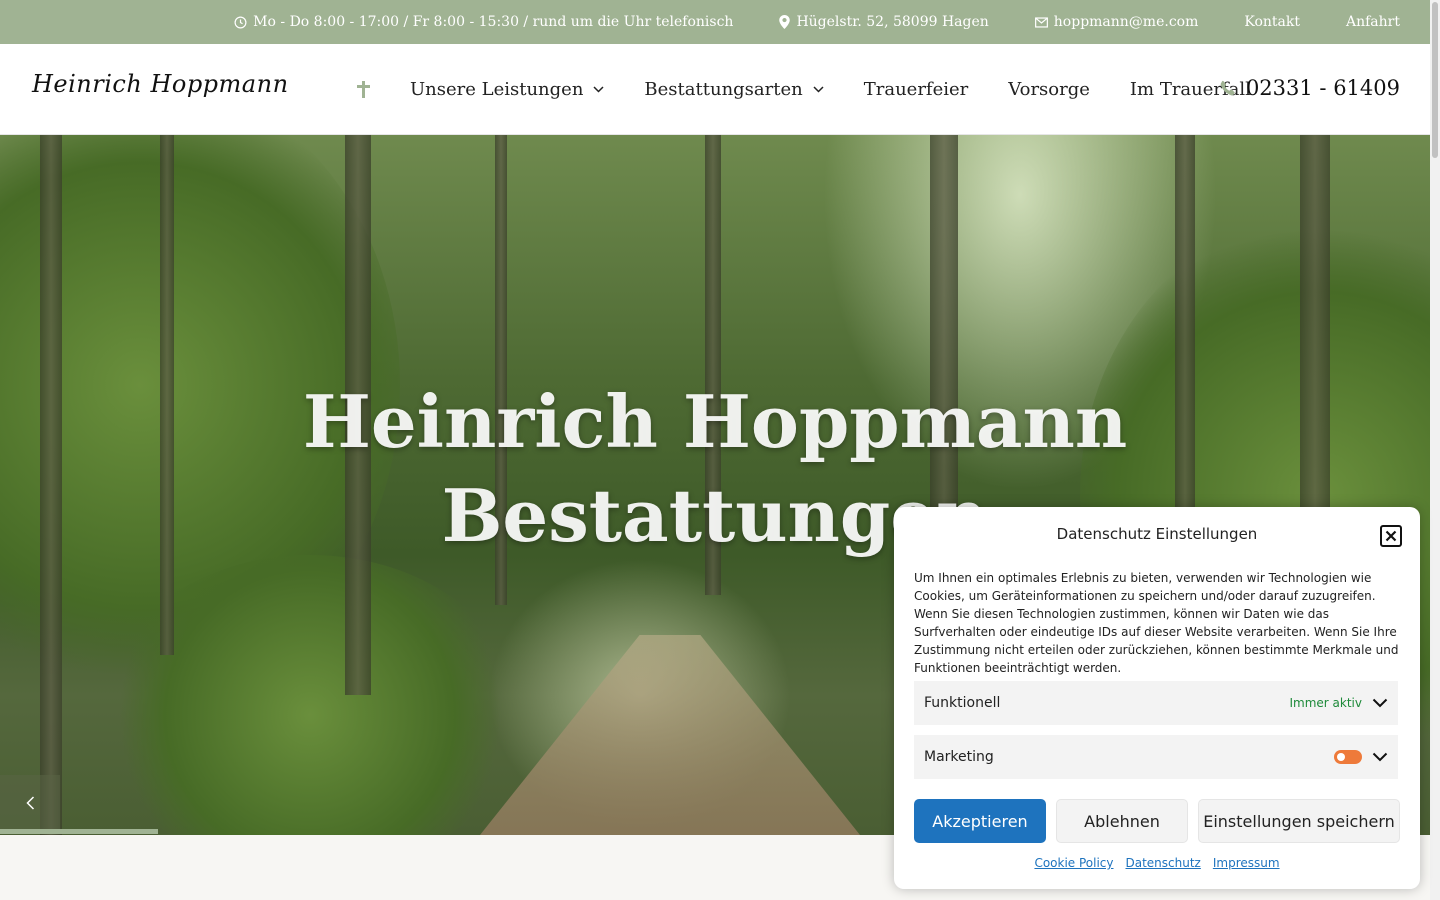 This screenshot has width=1440, height=900. Describe the element at coordinates (160, 84) in the screenshot. I see `logo: Heinrich Hoppmann` at that location.